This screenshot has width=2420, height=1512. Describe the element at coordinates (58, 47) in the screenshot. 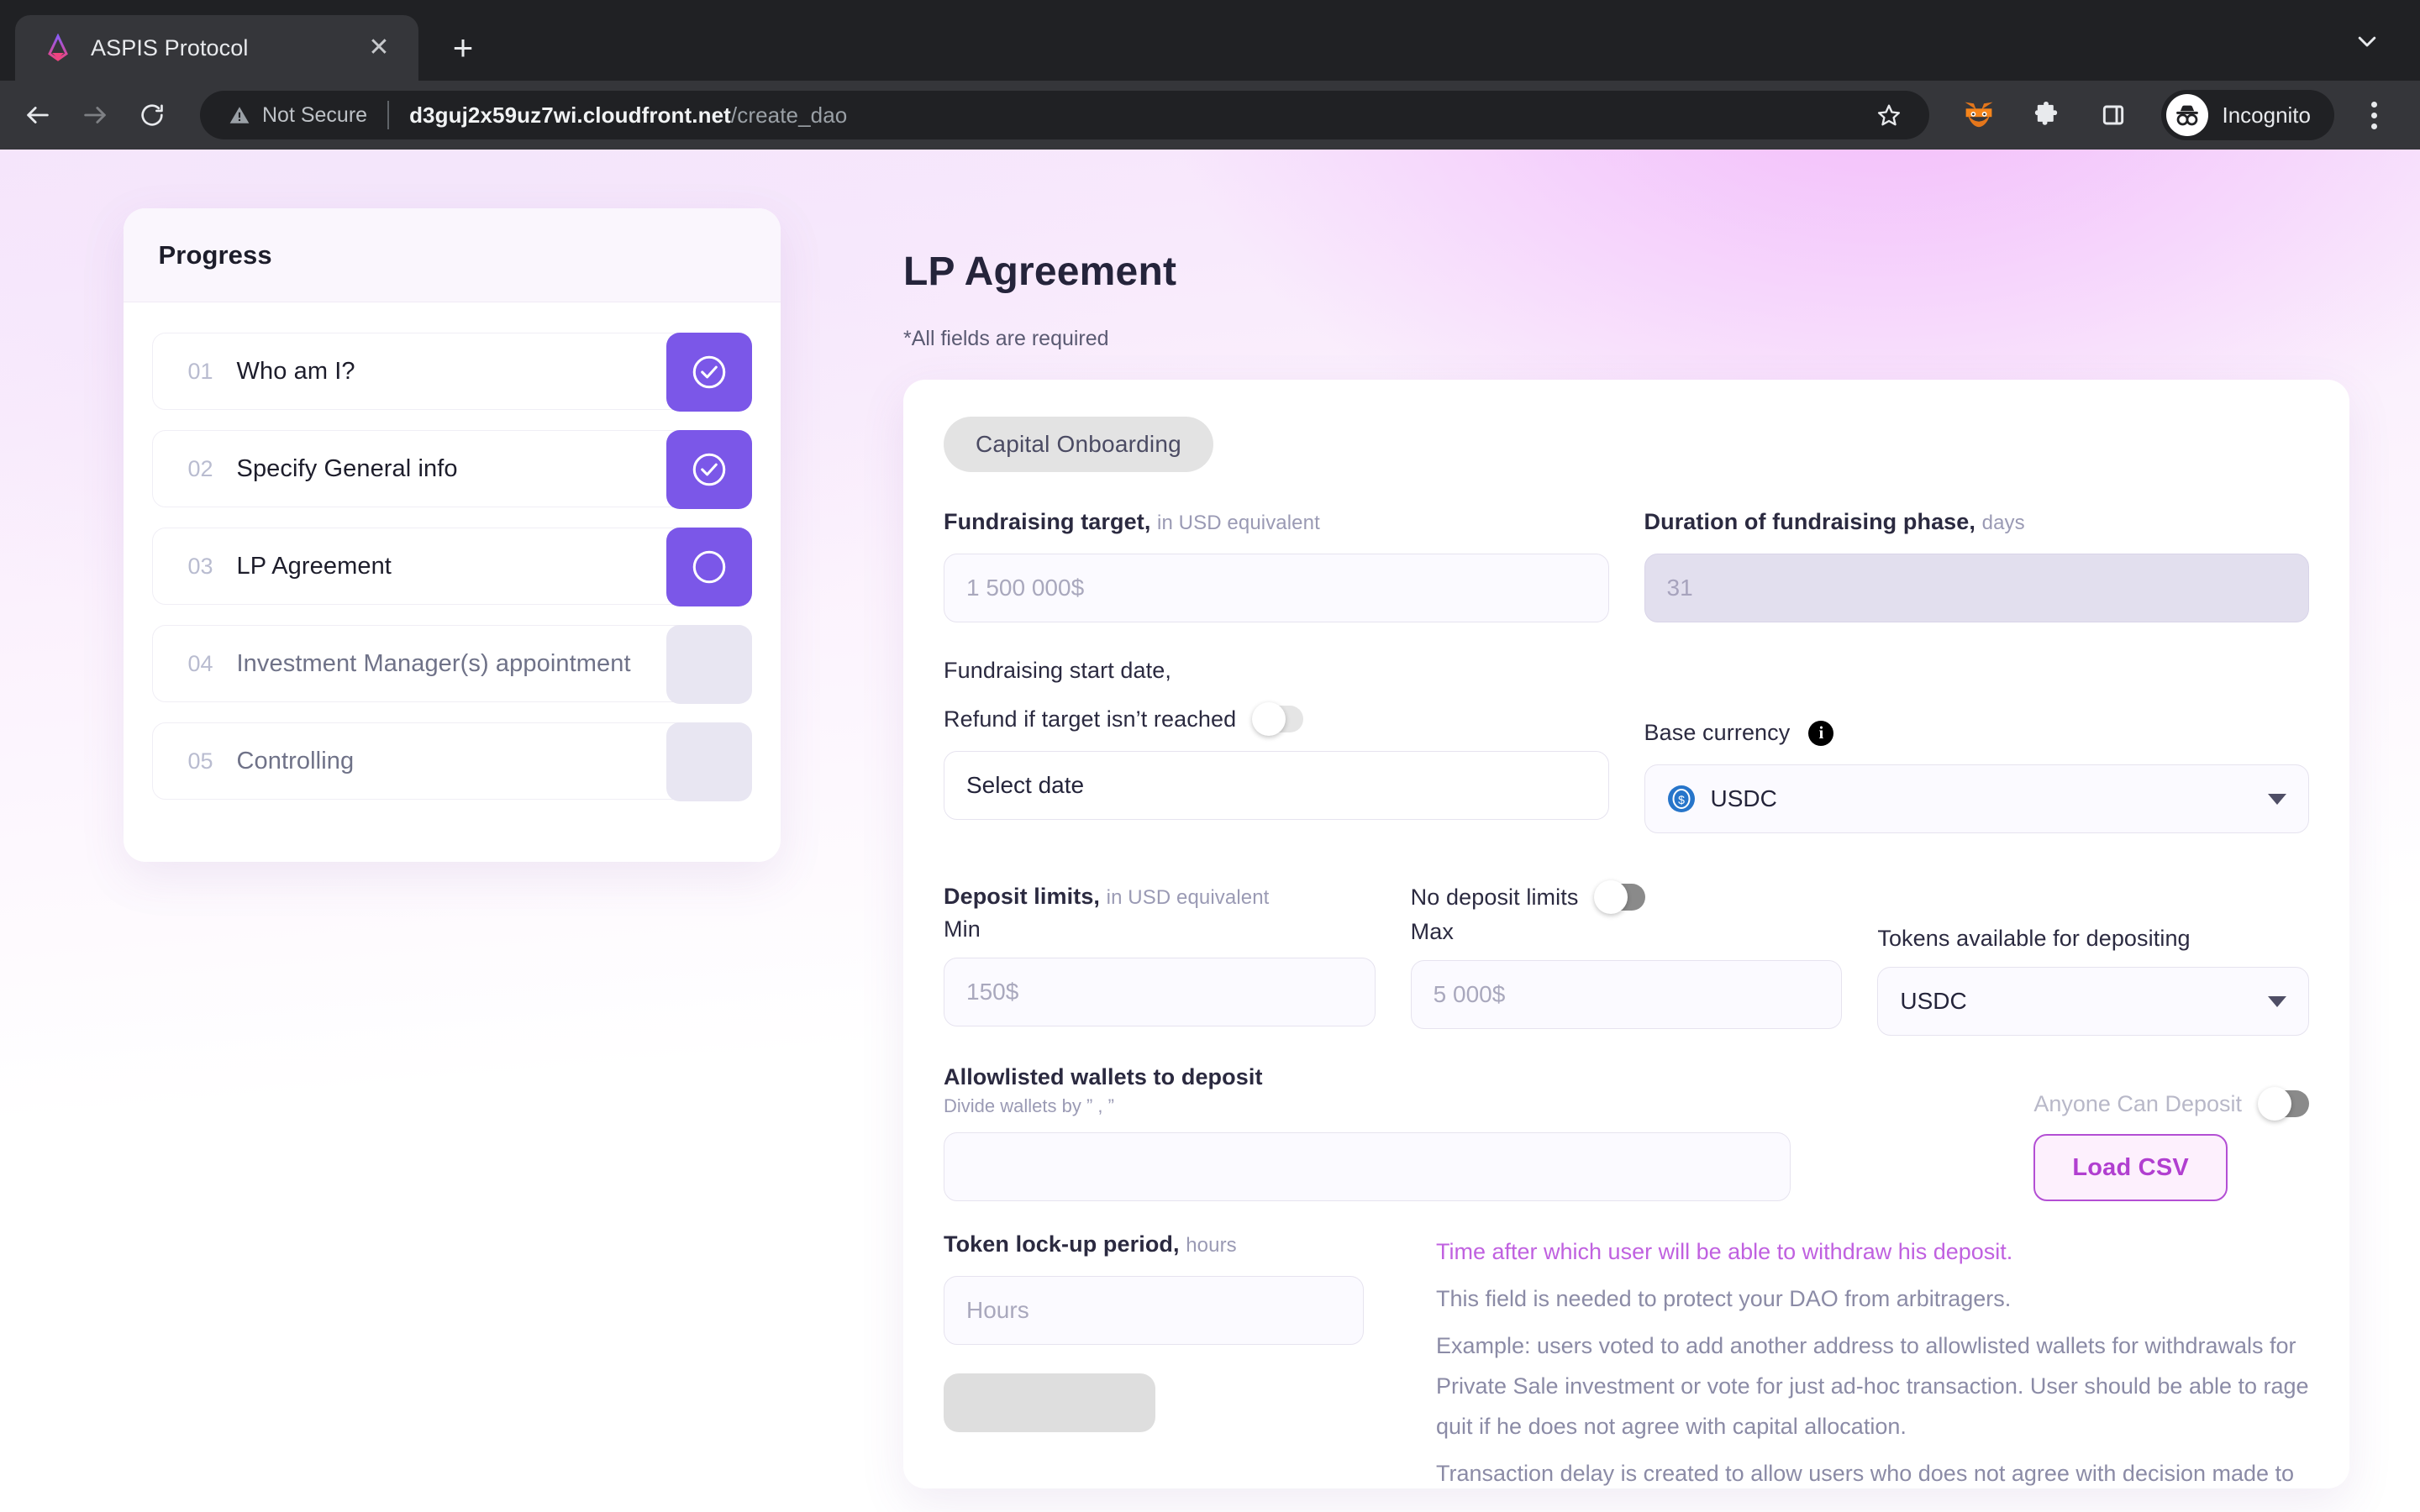

I see `aspis-logo-icon` at that location.